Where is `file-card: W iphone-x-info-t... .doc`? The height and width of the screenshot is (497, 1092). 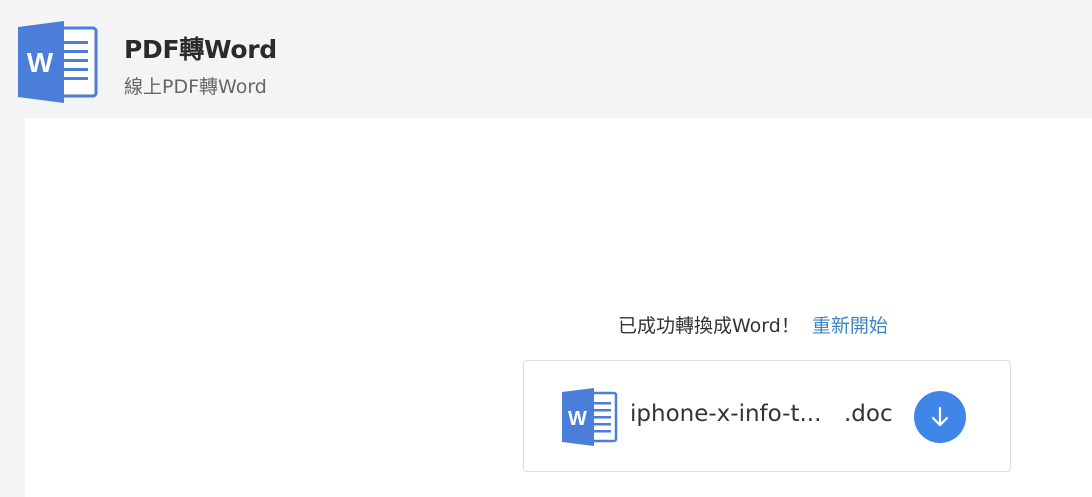
file-card: W iphone-x-info-t... .doc is located at coordinates (767, 416).